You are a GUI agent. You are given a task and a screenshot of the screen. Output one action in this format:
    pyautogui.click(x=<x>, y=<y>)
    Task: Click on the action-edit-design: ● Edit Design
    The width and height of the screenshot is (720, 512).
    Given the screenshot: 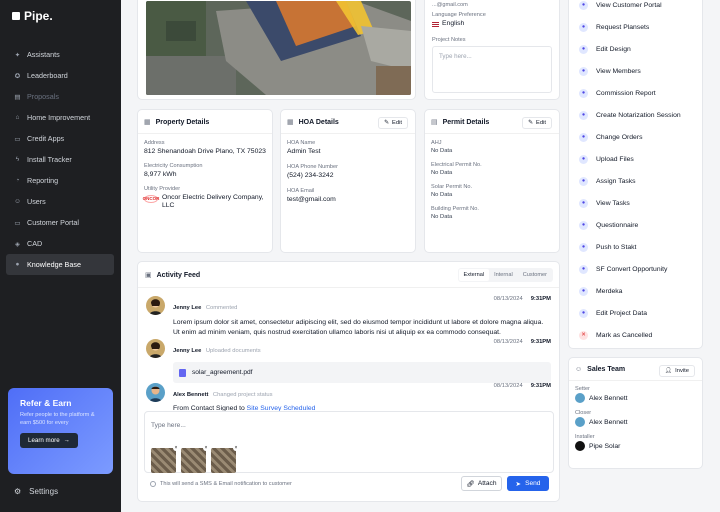 What is the action you would take?
    pyautogui.click(x=635, y=49)
    